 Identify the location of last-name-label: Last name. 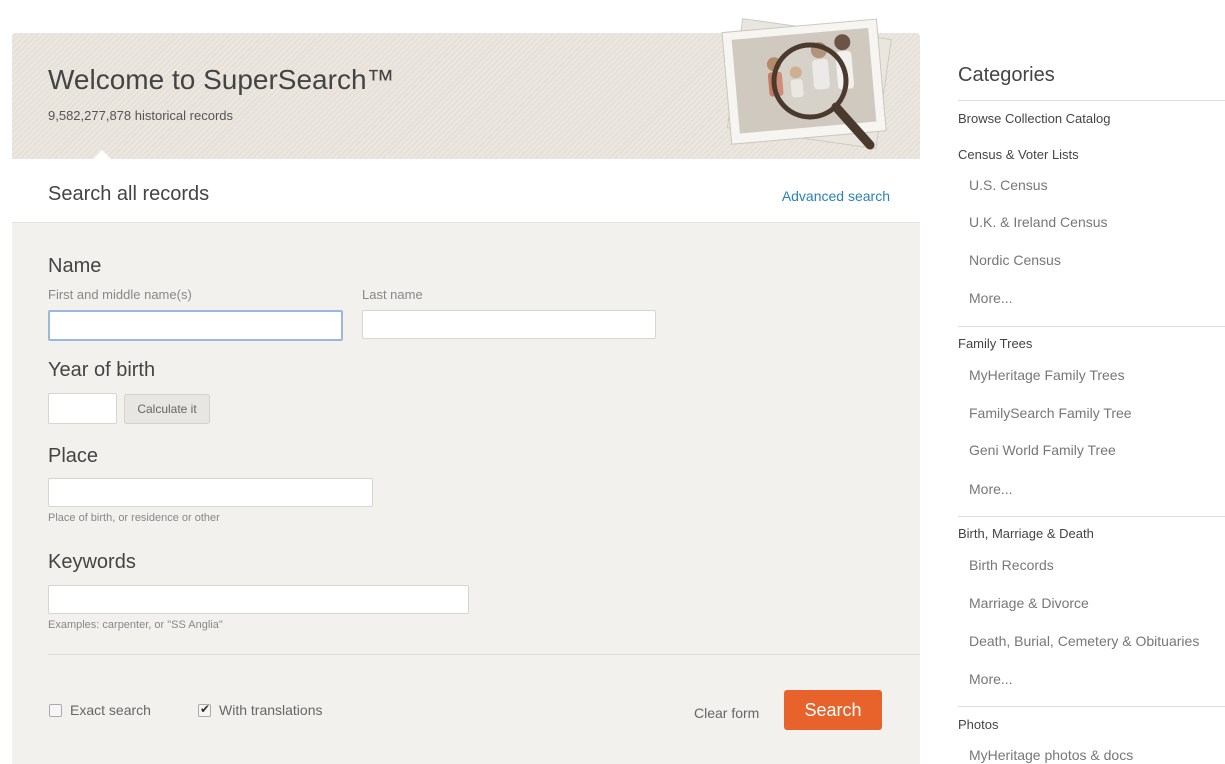
(392, 294).